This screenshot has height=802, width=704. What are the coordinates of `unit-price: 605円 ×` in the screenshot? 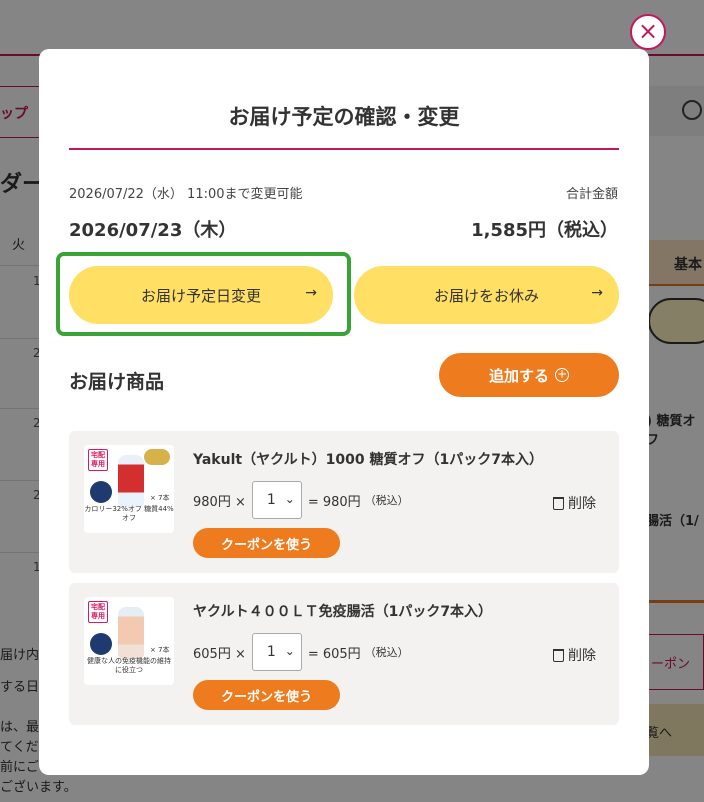 It's located at (219, 654).